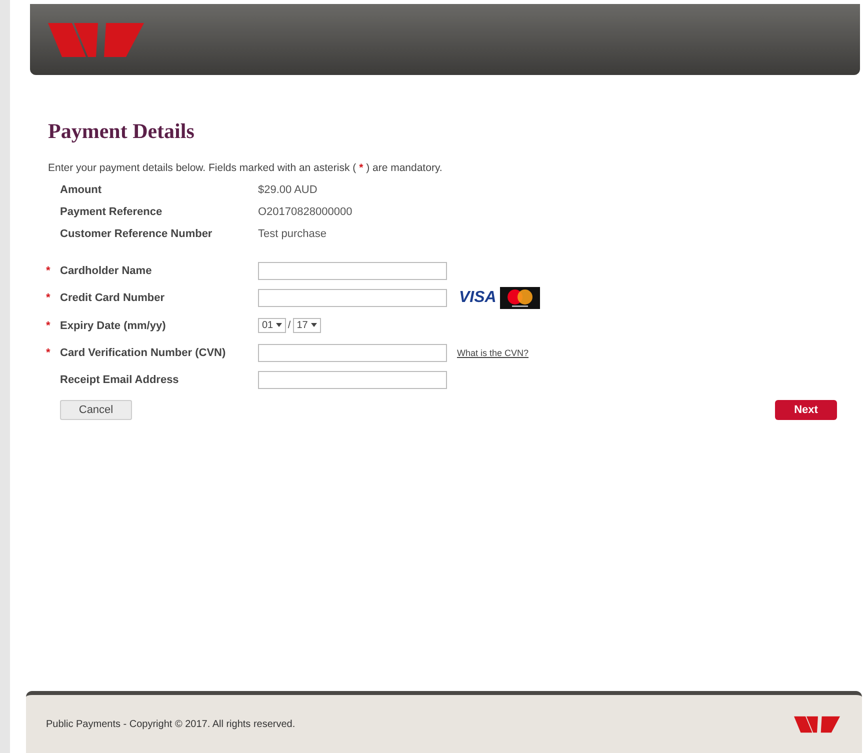  I want to click on summary-label: Payment Reference, so click(111, 212).